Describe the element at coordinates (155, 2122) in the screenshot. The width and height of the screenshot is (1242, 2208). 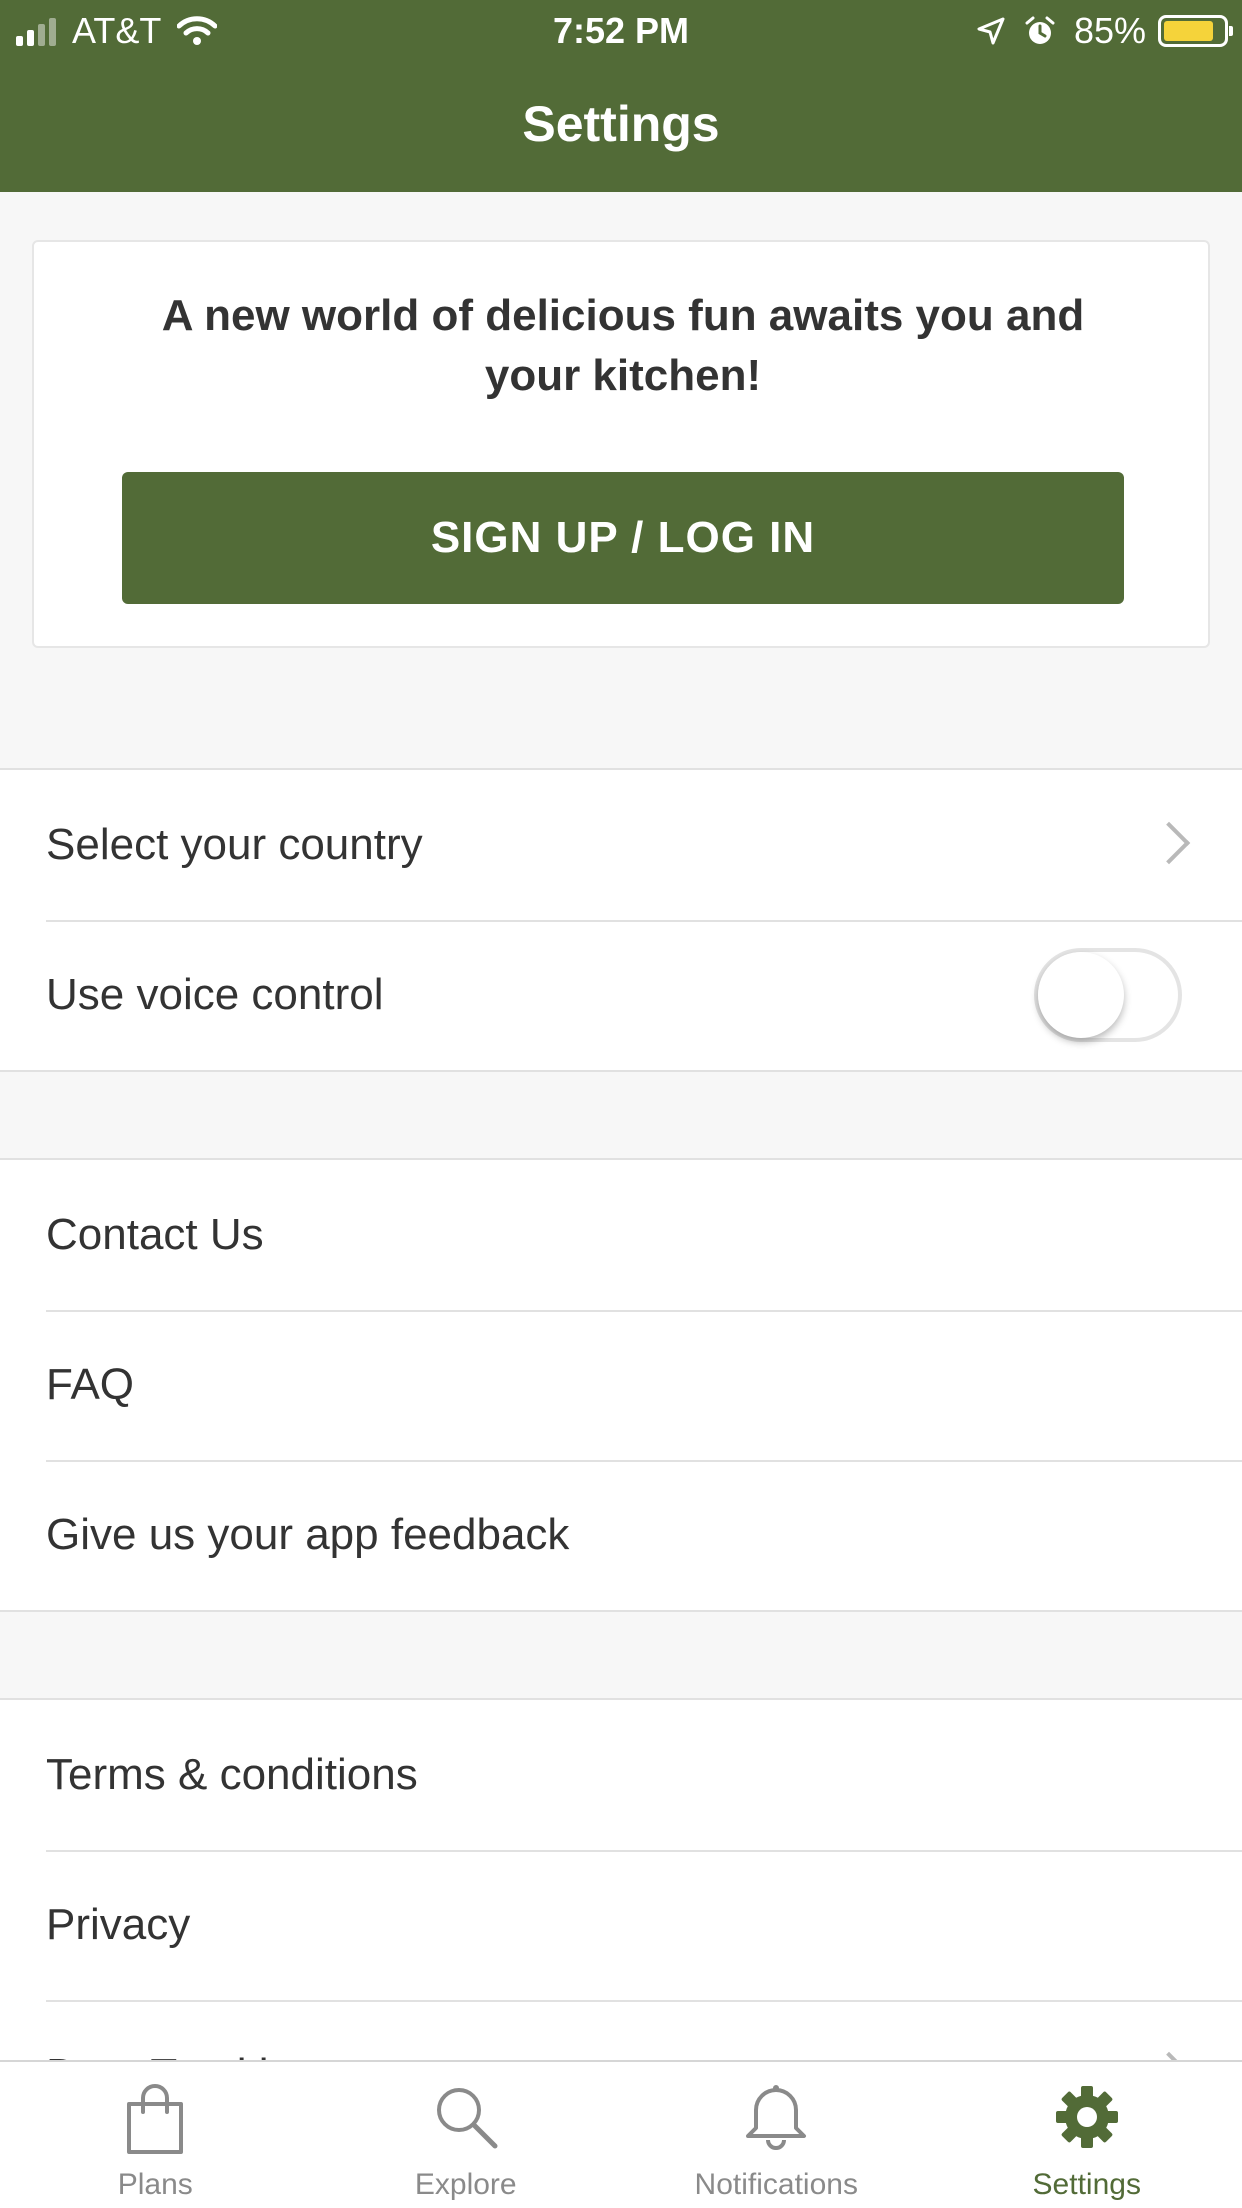
I see `shopping-bag-icon` at that location.